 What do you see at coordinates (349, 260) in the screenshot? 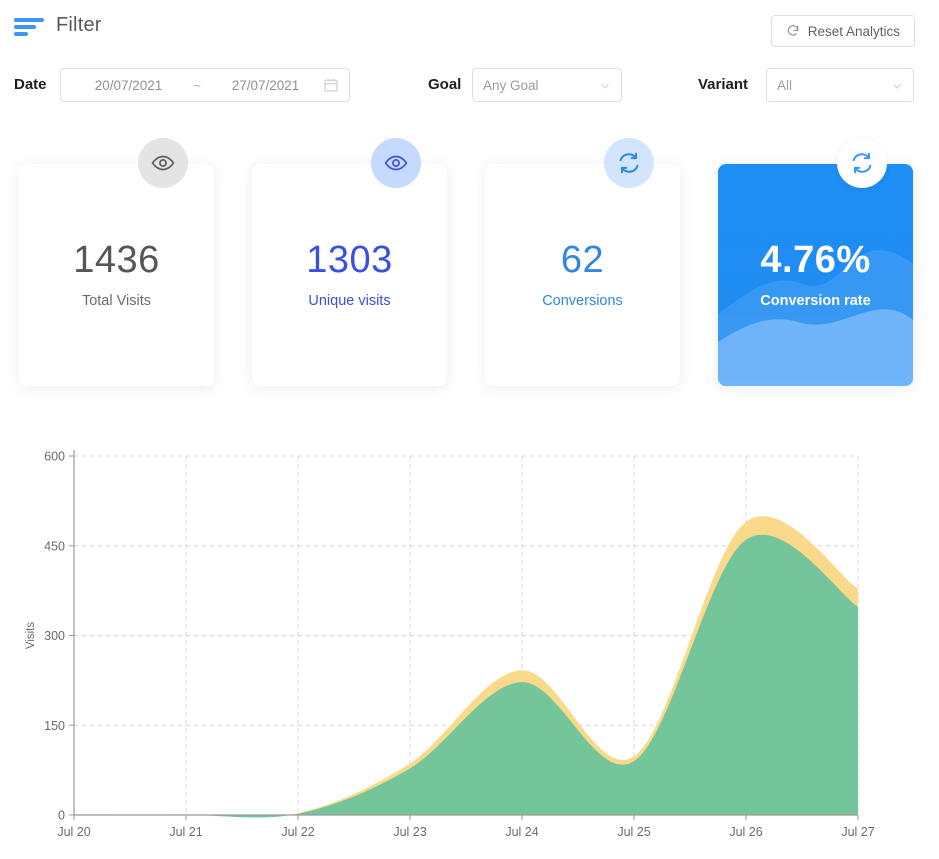
I see `stat-value: 1303` at bounding box center [349, 260].